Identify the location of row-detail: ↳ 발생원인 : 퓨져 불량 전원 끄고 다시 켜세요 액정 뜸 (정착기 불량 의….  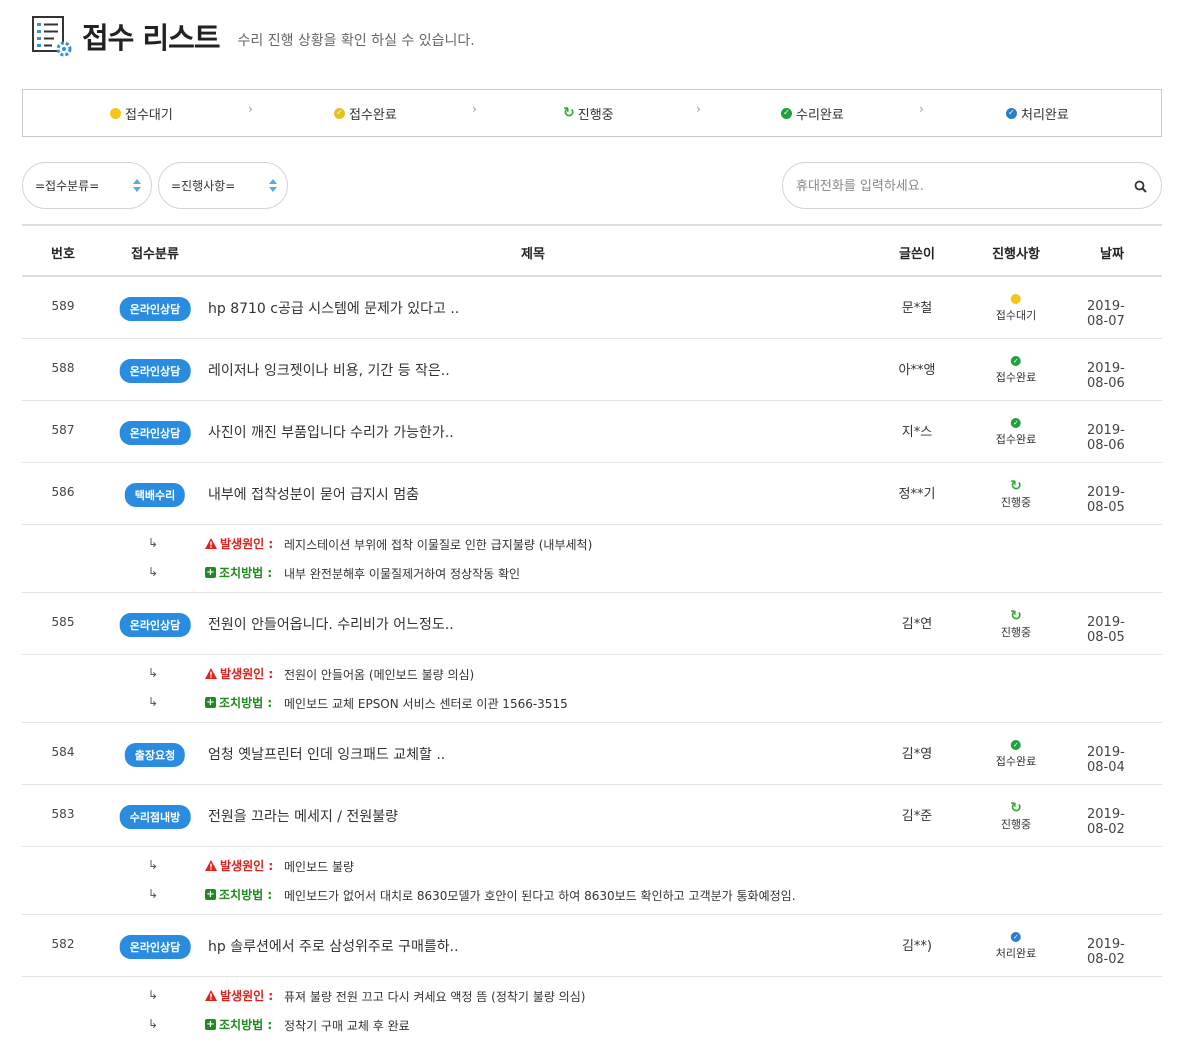
(592, 1009).